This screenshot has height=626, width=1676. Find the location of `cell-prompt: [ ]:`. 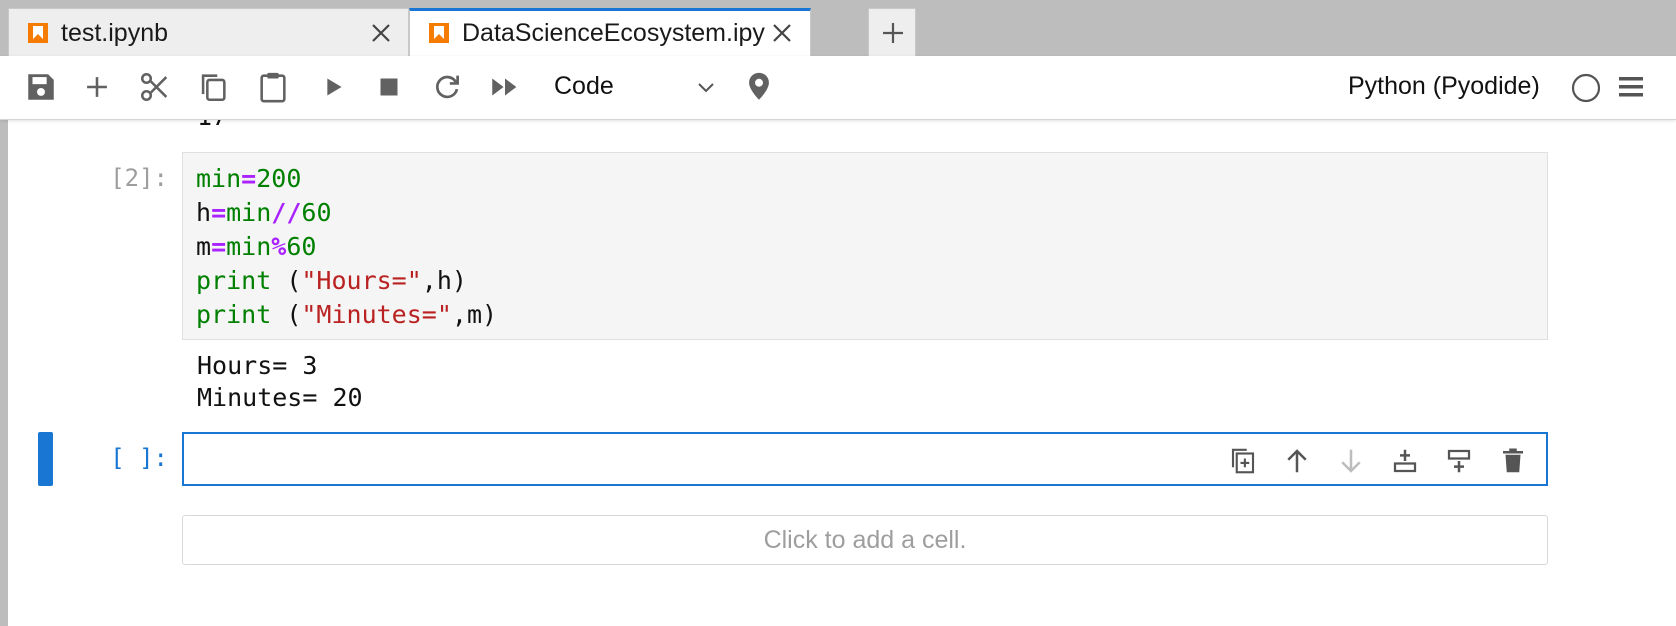

cell-prompt: [ ]: is located at coordinates (139, 458).